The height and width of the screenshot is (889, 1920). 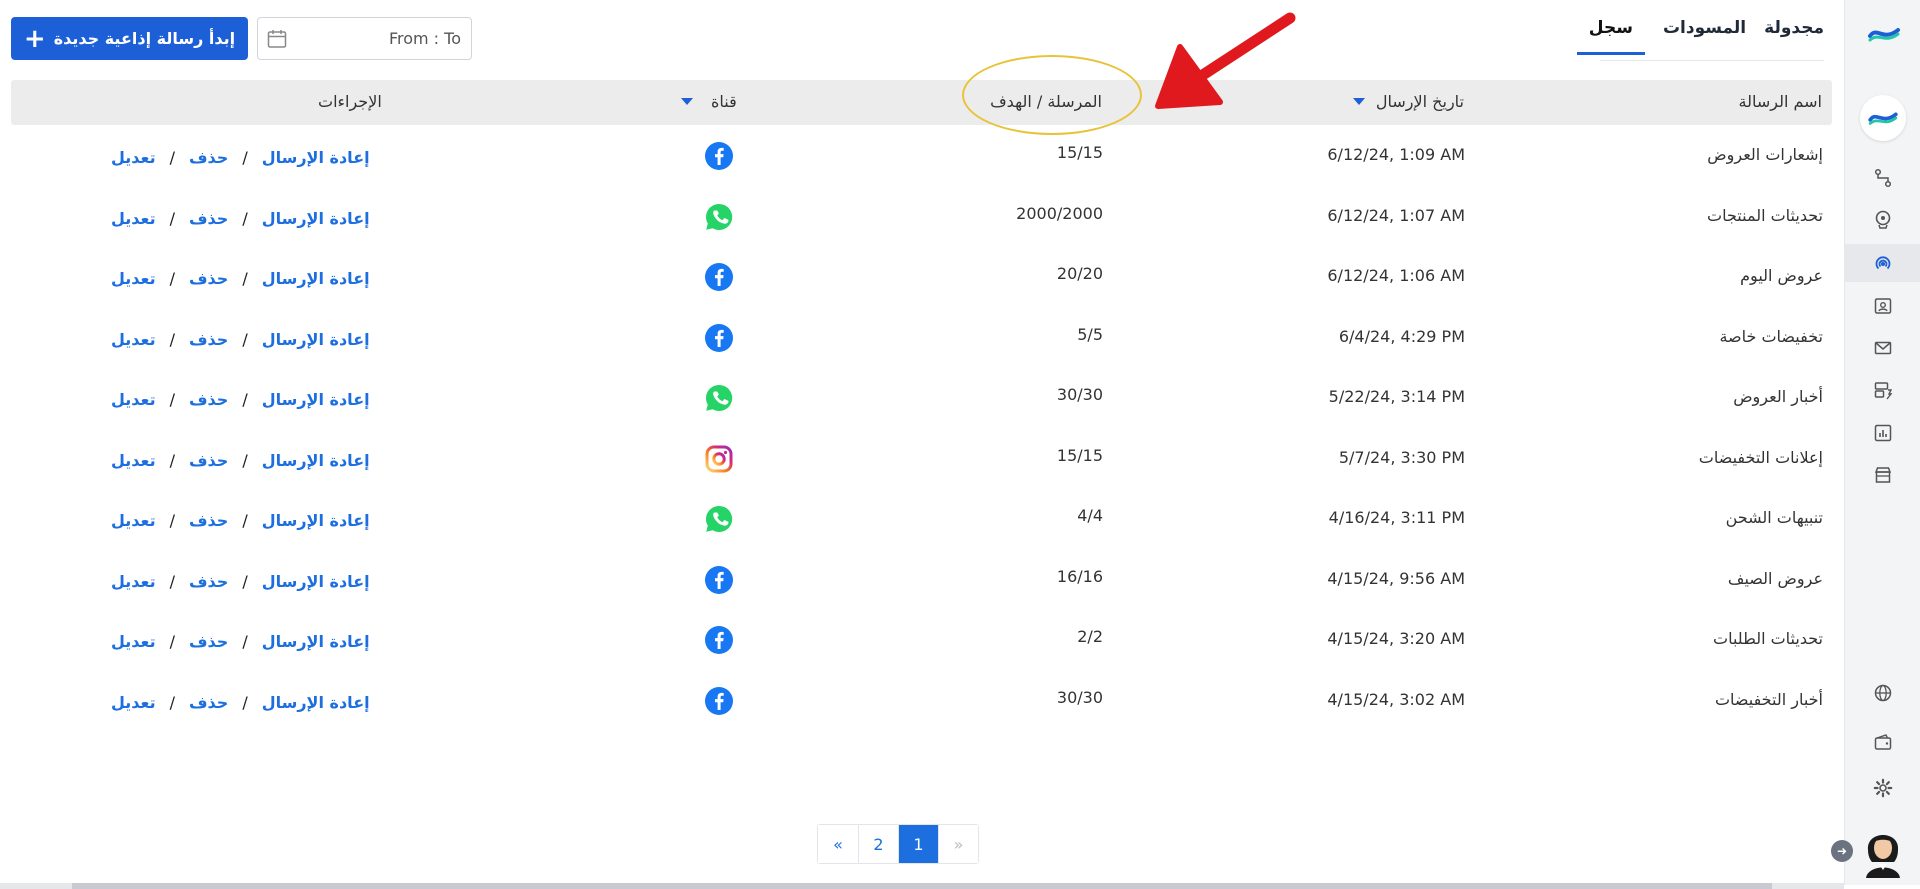 What do you see at coordinates (1883, 693) in the screenshot?
I see `globe-icon` at bounding box center [1883, 693].